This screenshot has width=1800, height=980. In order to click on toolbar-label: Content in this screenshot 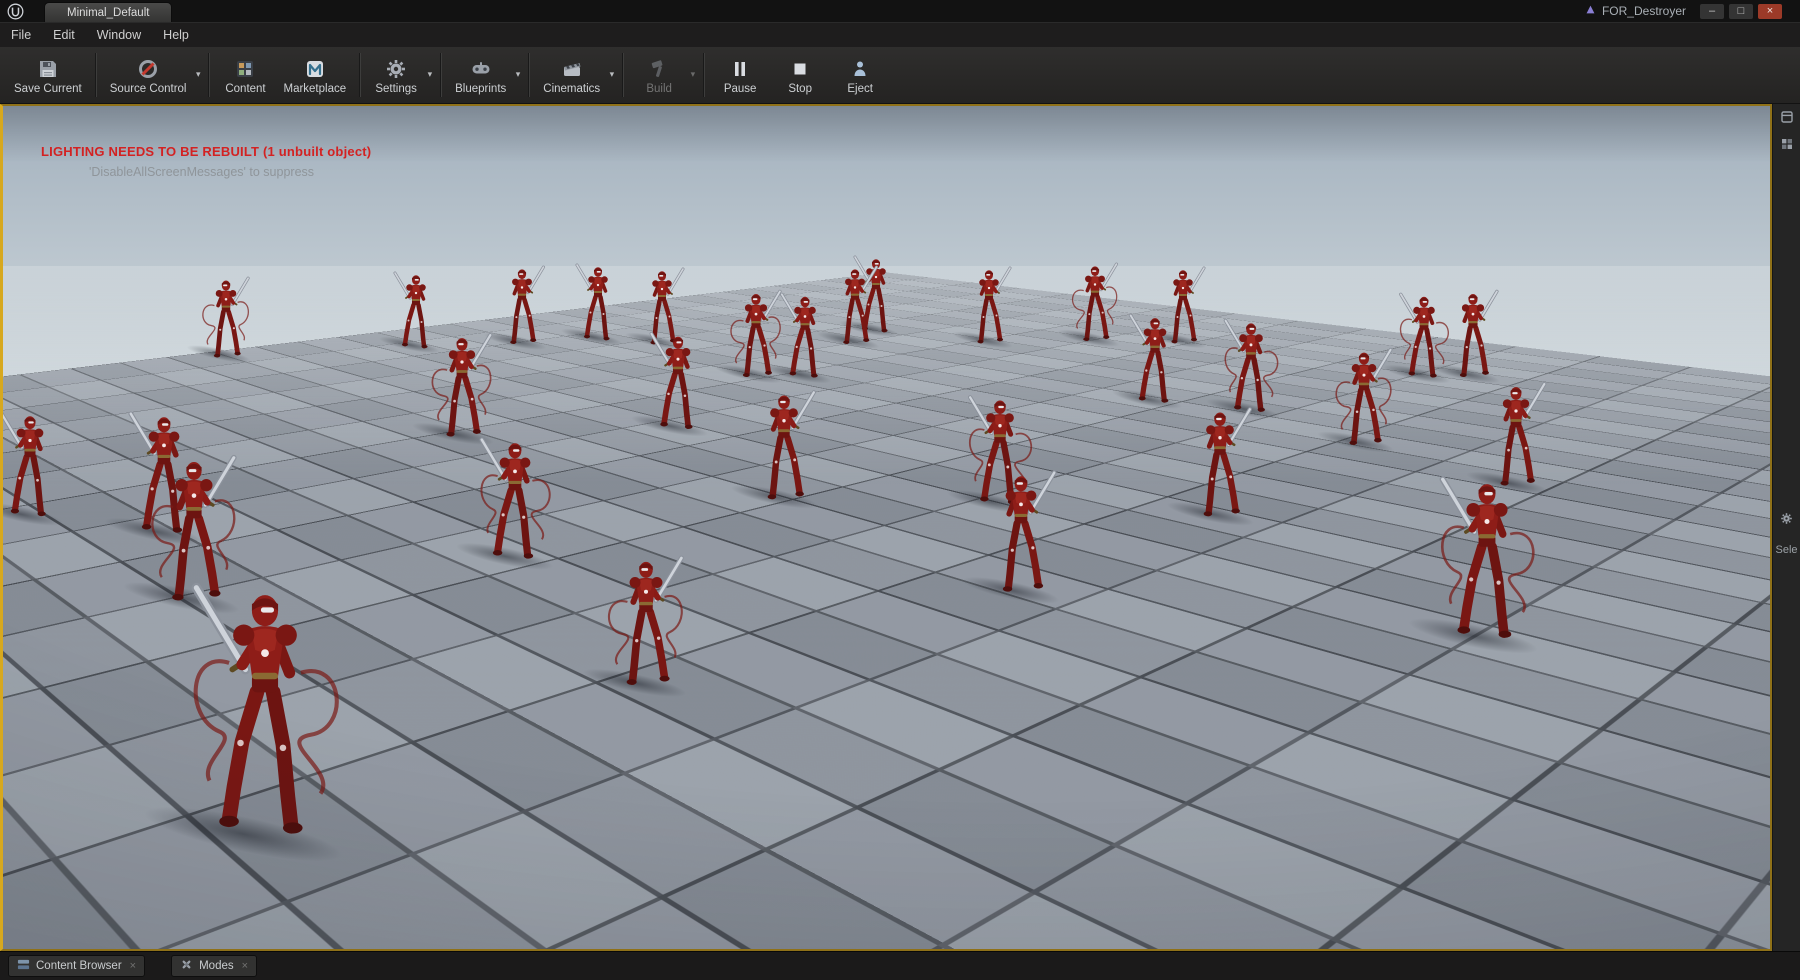, I will do `click(245, 88)`.